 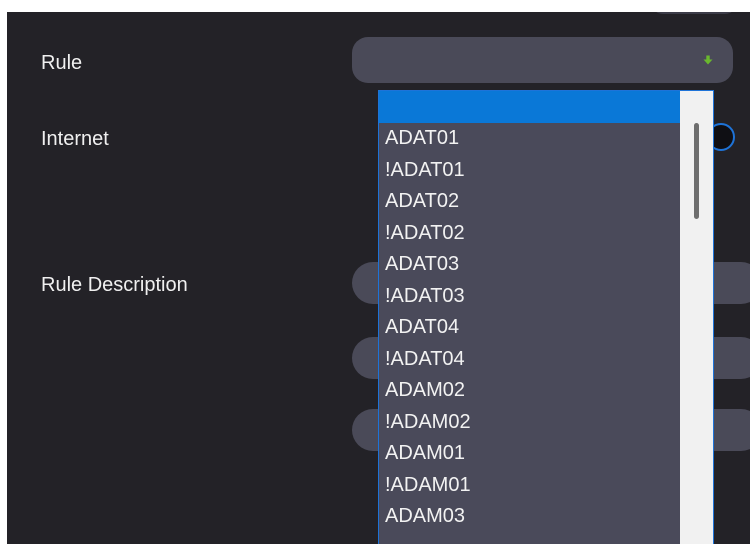 I want to click on rule-label: Rule, so click(x=62, y=63).